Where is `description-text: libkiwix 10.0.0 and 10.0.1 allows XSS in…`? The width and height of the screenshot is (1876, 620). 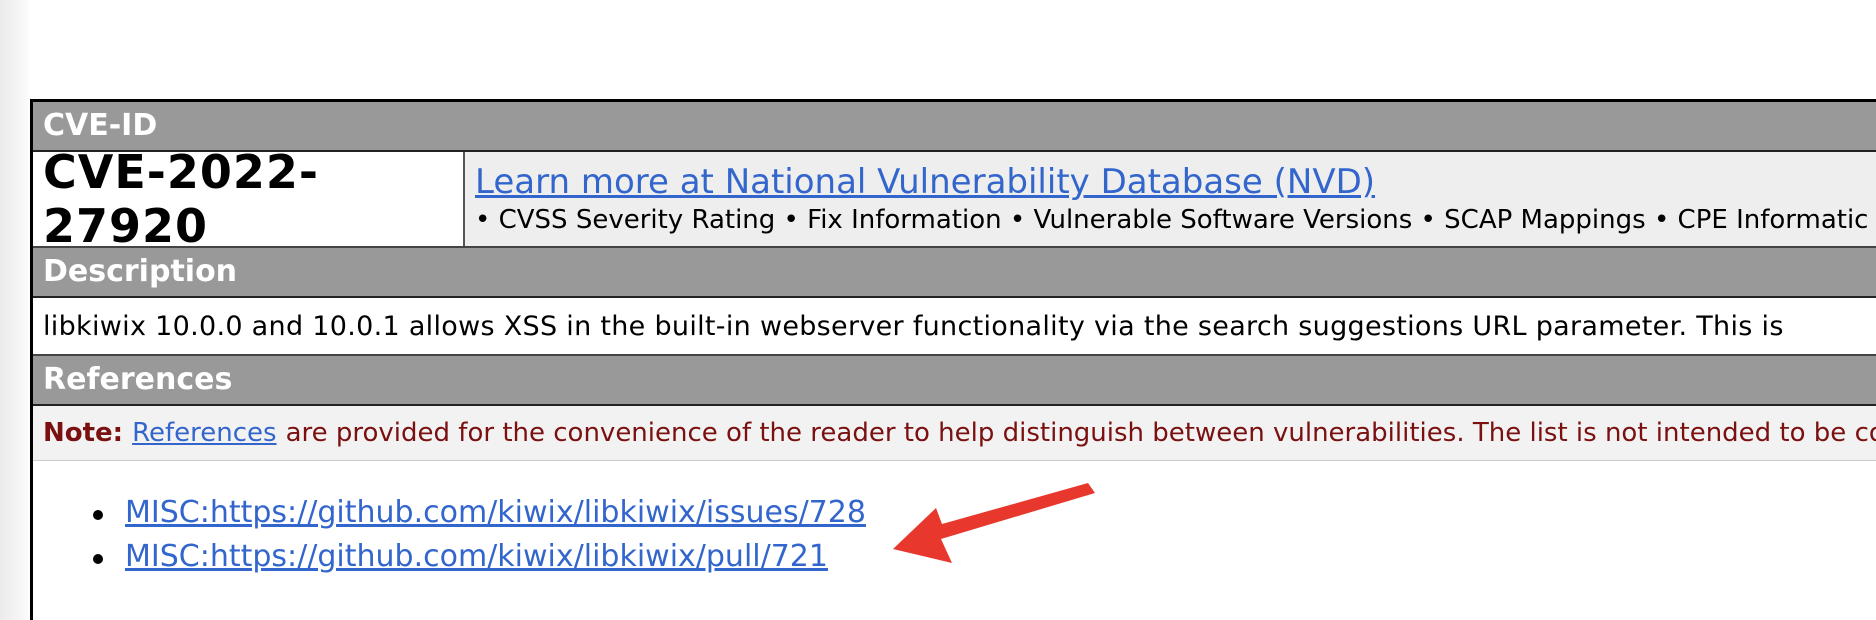
description-text: libkiwix 10.0.0 and 10.0.1 allows XSS in… is located at coordinates (954, 327).